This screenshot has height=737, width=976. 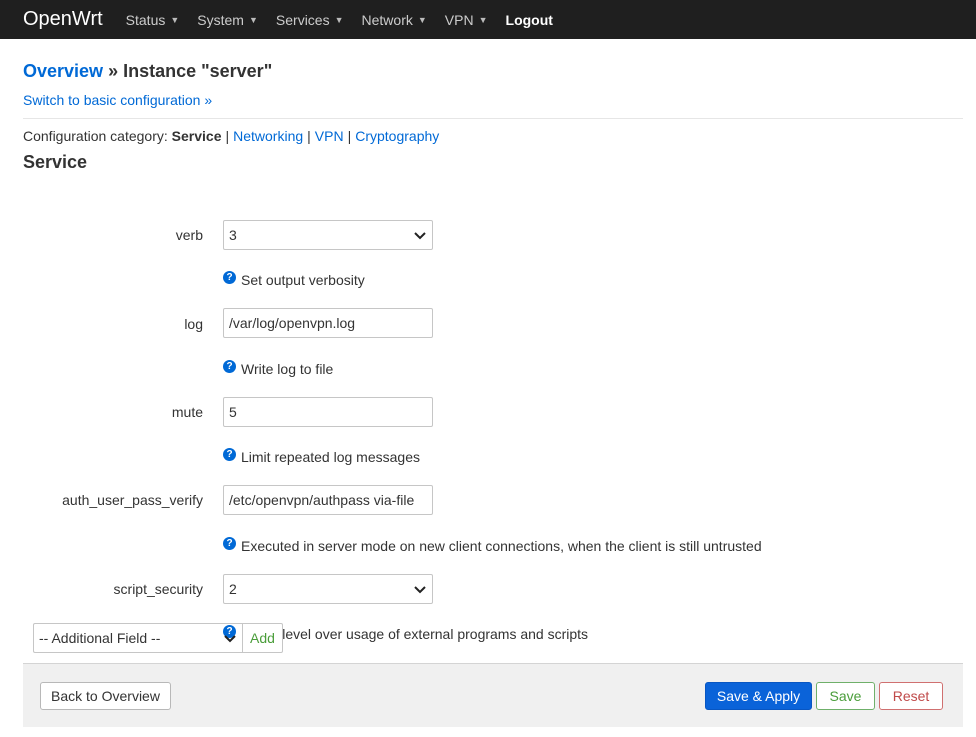 What do you see at coordinates (303, 280) in the screenshot?
I see `verb-help-text: Set output verbosity` at bounding box center [303, 280].